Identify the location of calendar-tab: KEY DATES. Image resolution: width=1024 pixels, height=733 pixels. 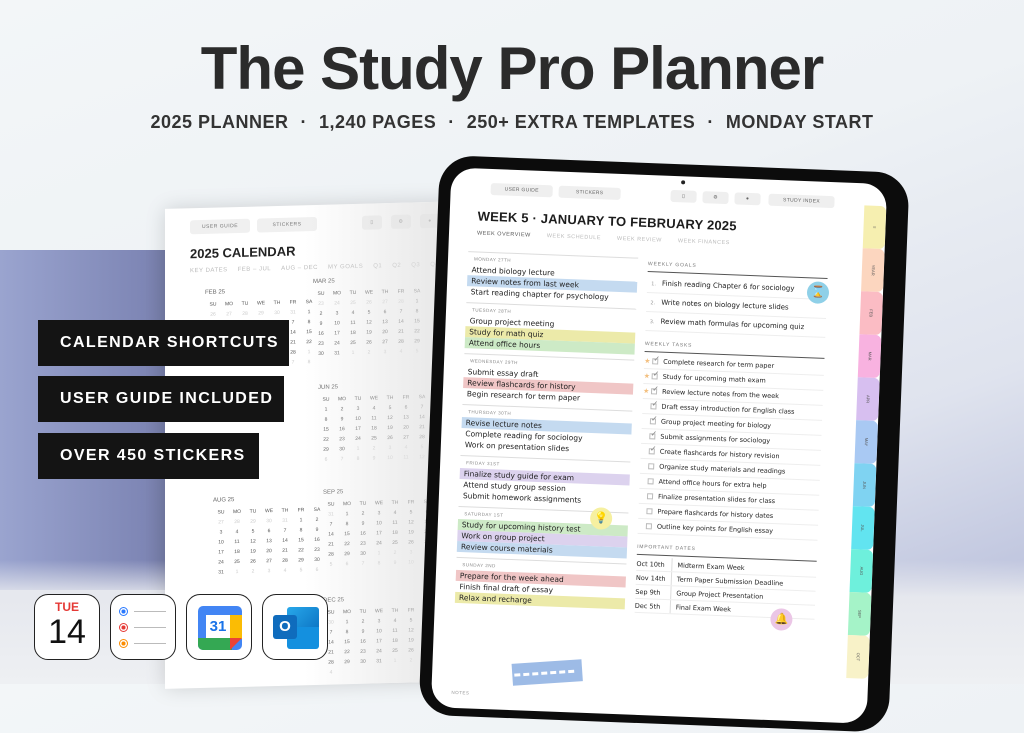
(209, 270).